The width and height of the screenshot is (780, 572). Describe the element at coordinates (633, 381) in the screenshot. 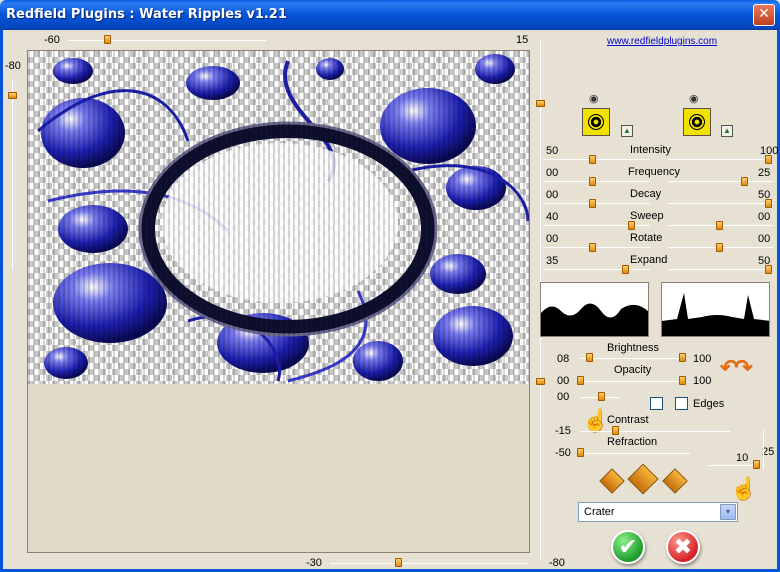

I see `opacity-slider-track` at that location.